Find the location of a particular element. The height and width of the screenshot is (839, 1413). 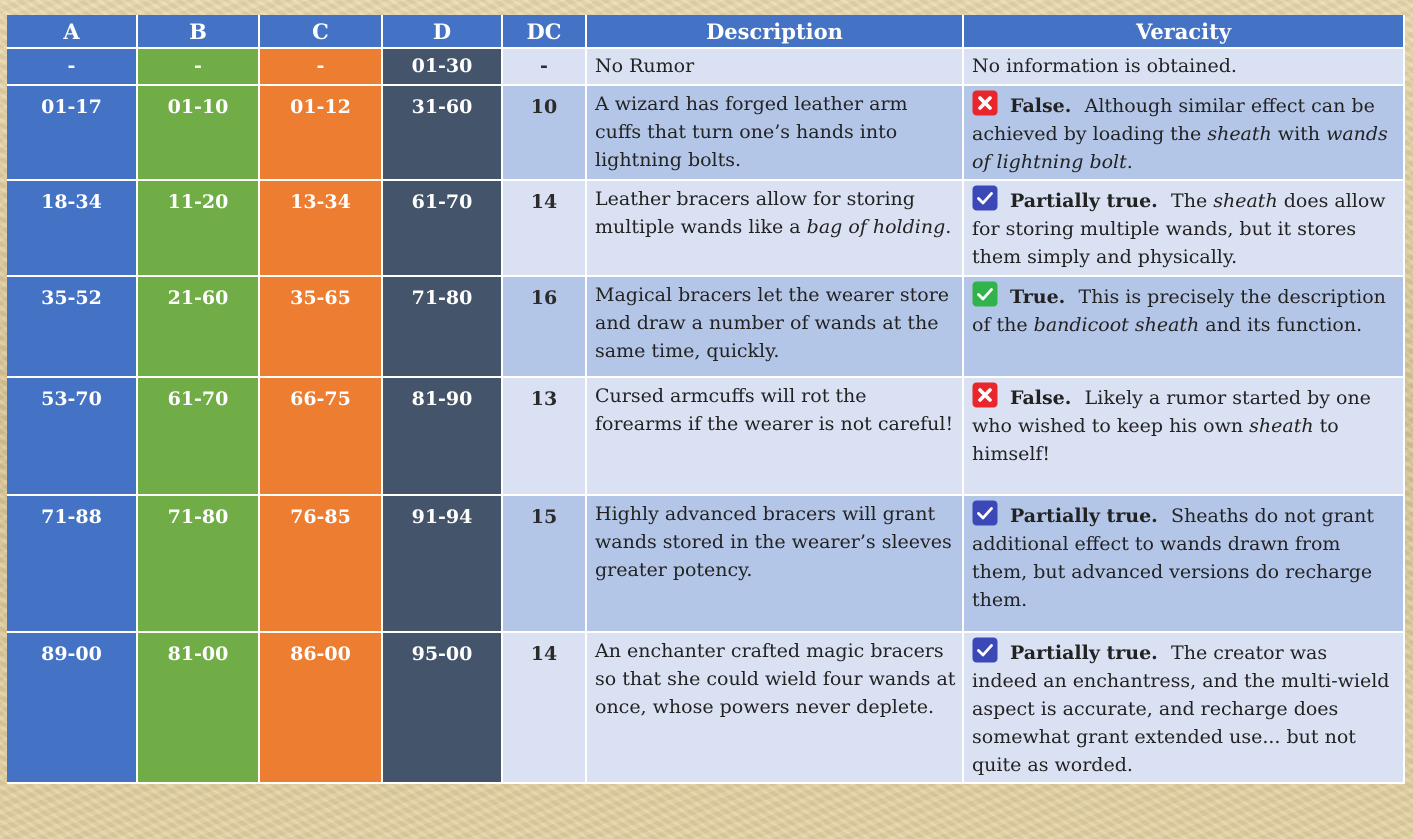

description-italic-text: bag of holding is located at coordinates (876, 227).